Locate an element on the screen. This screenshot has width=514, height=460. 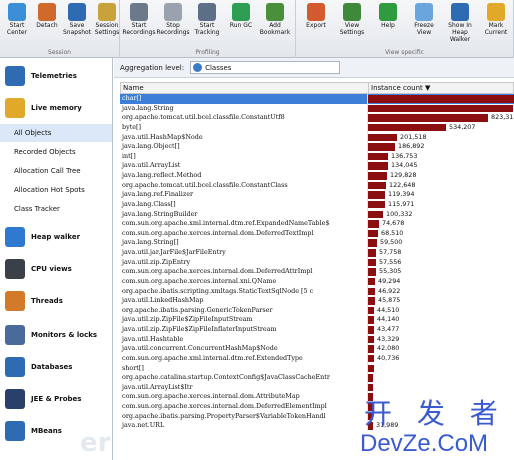
table-row: java.util.jar.JarFile$JarFileEntry 57,758 is located at coordinates (317, 253).